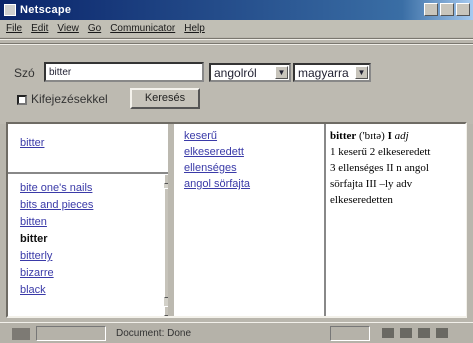 Image resolution: width=473 pixels, height=343 pixels. I want to click on entry-pos-number: I, so click(389, 136).